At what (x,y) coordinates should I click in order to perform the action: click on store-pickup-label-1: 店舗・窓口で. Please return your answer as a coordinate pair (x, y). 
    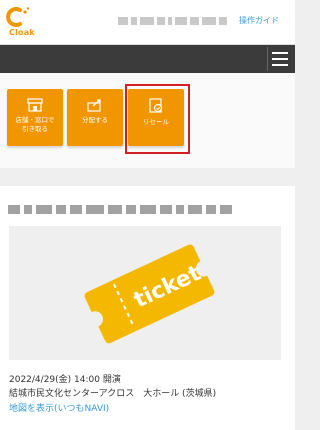
    Looking at the image, I should click on (35, 120).